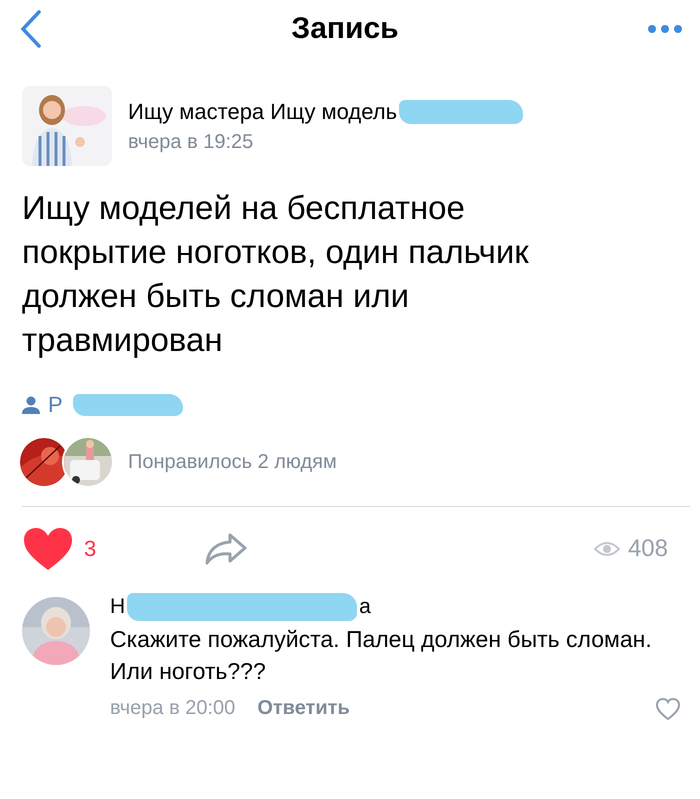  I want to click on share-button, so click(226, 549).